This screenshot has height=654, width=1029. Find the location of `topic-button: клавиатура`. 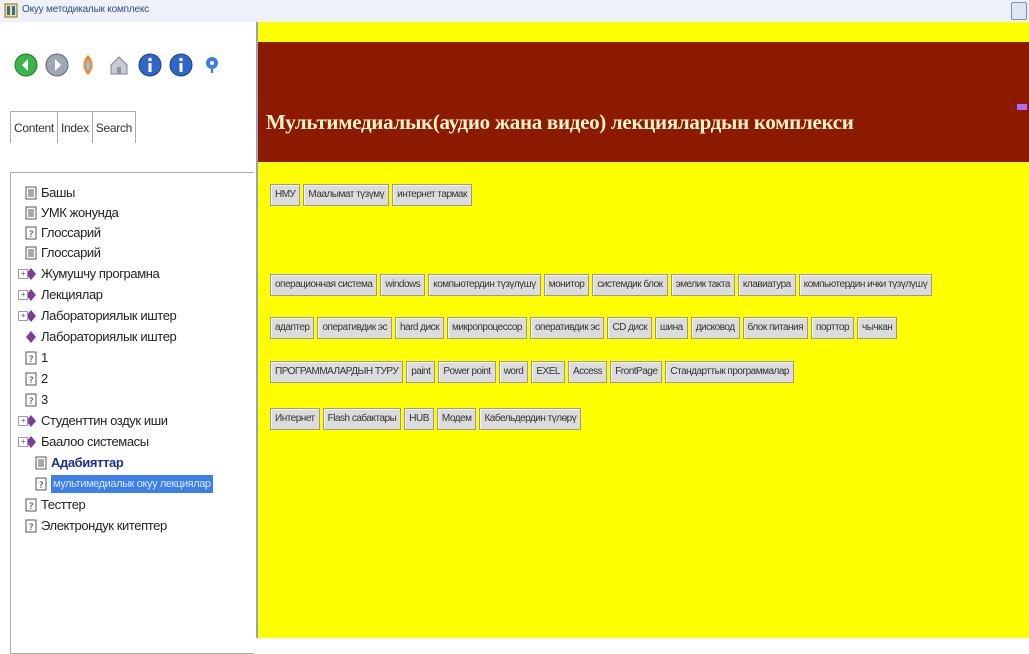

topic-button: клавиатура is located at coordinates (766, 285).